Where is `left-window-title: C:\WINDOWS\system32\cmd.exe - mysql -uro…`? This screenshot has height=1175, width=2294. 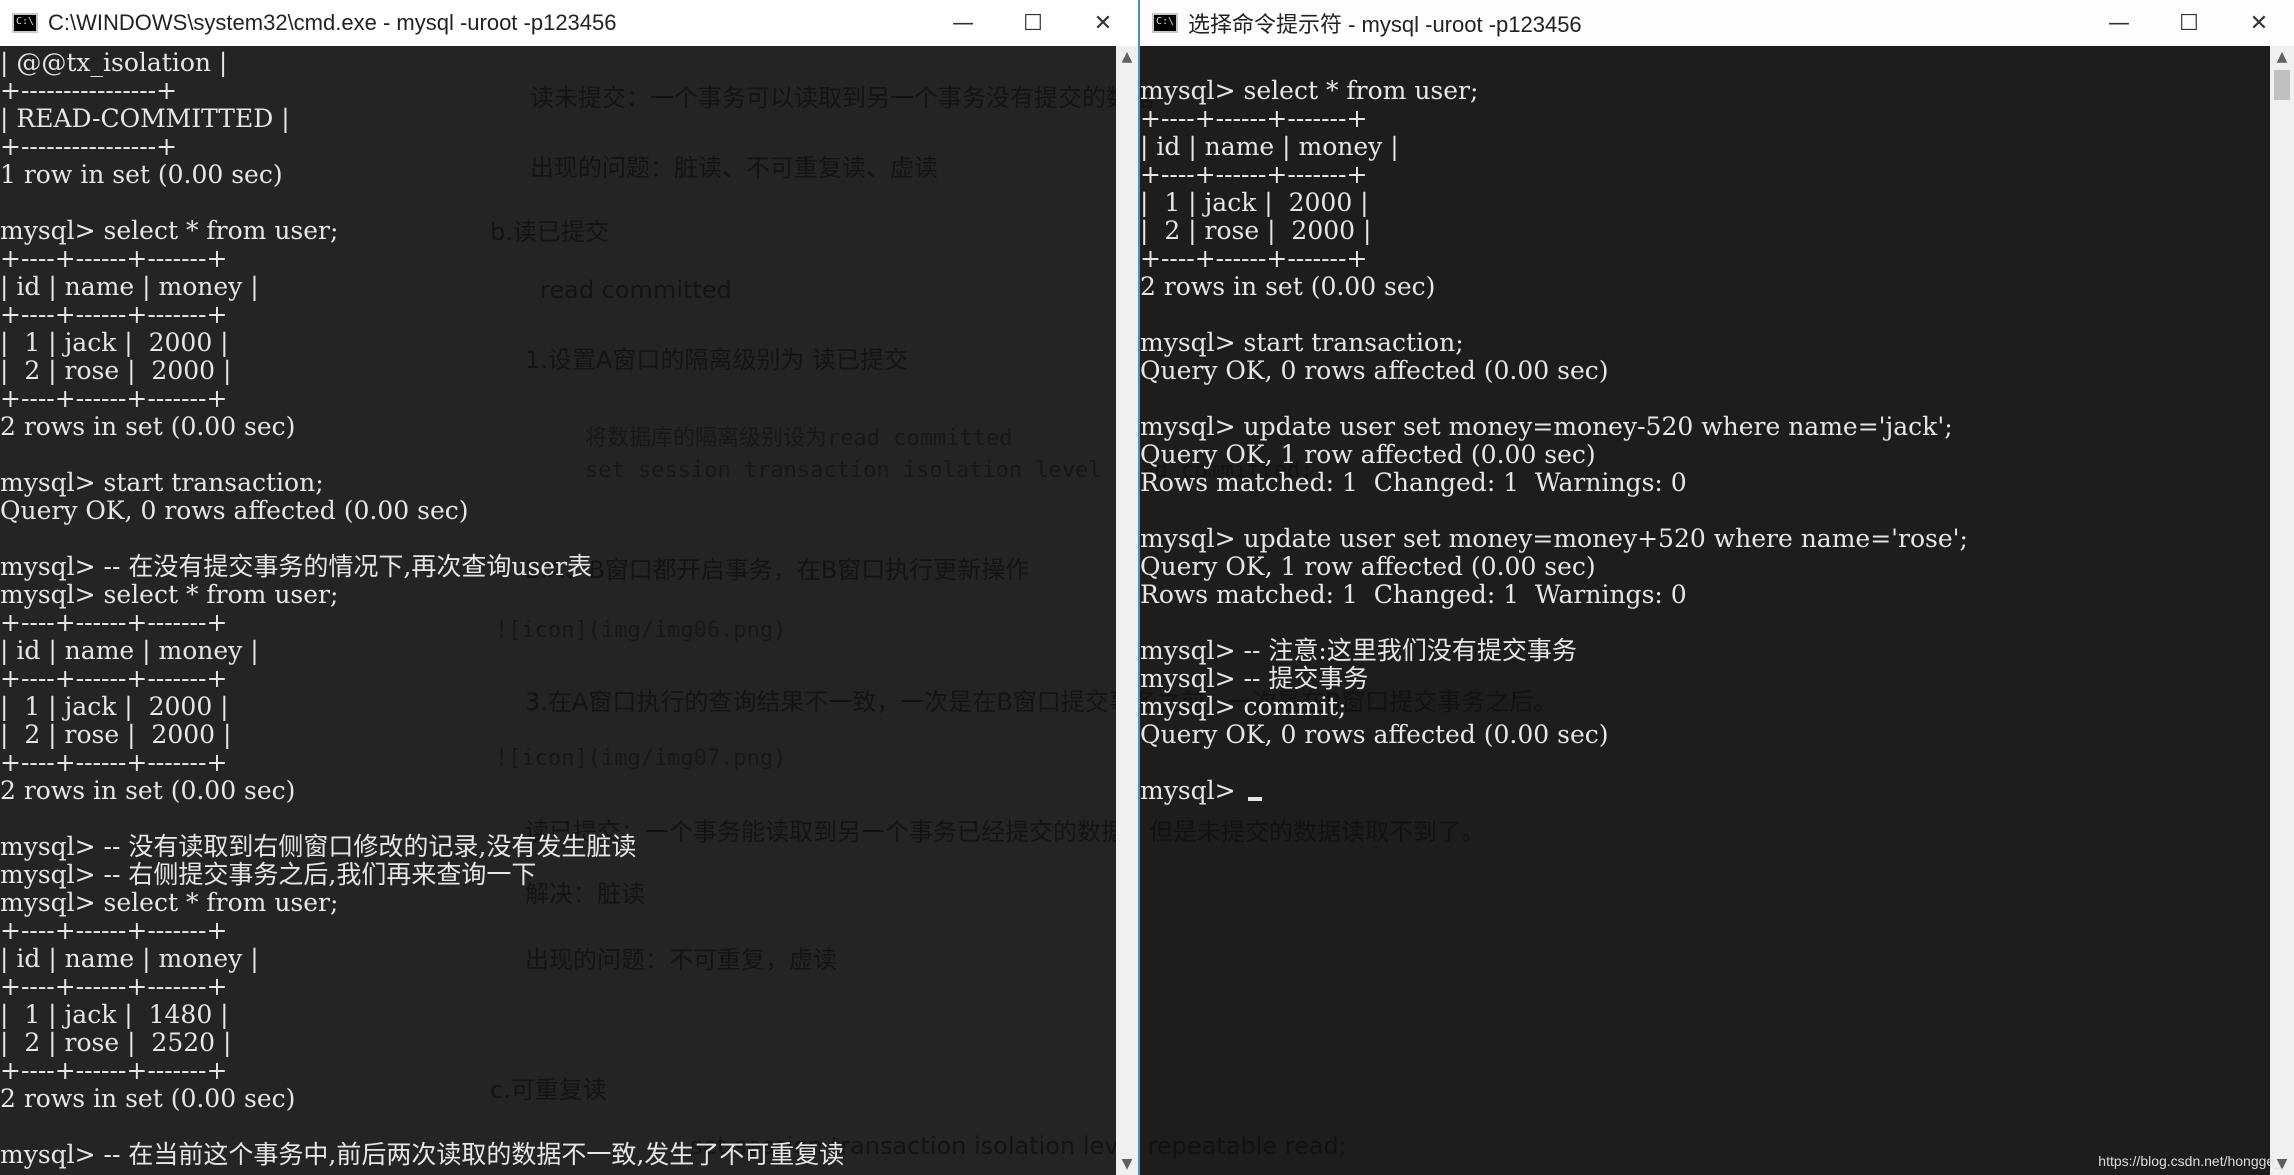 left-window-title: C:\WINDOWS\system32\cmd.exe - mysql -uro… is located at coordinates (332, 22).